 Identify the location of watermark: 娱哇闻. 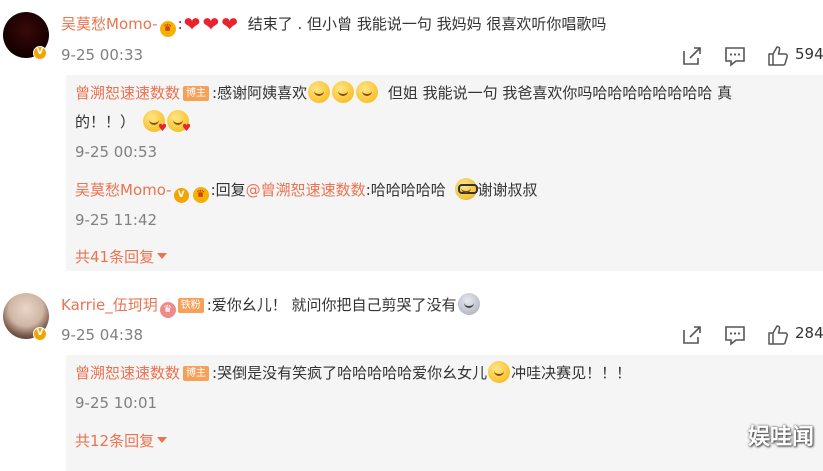
(780, 437).